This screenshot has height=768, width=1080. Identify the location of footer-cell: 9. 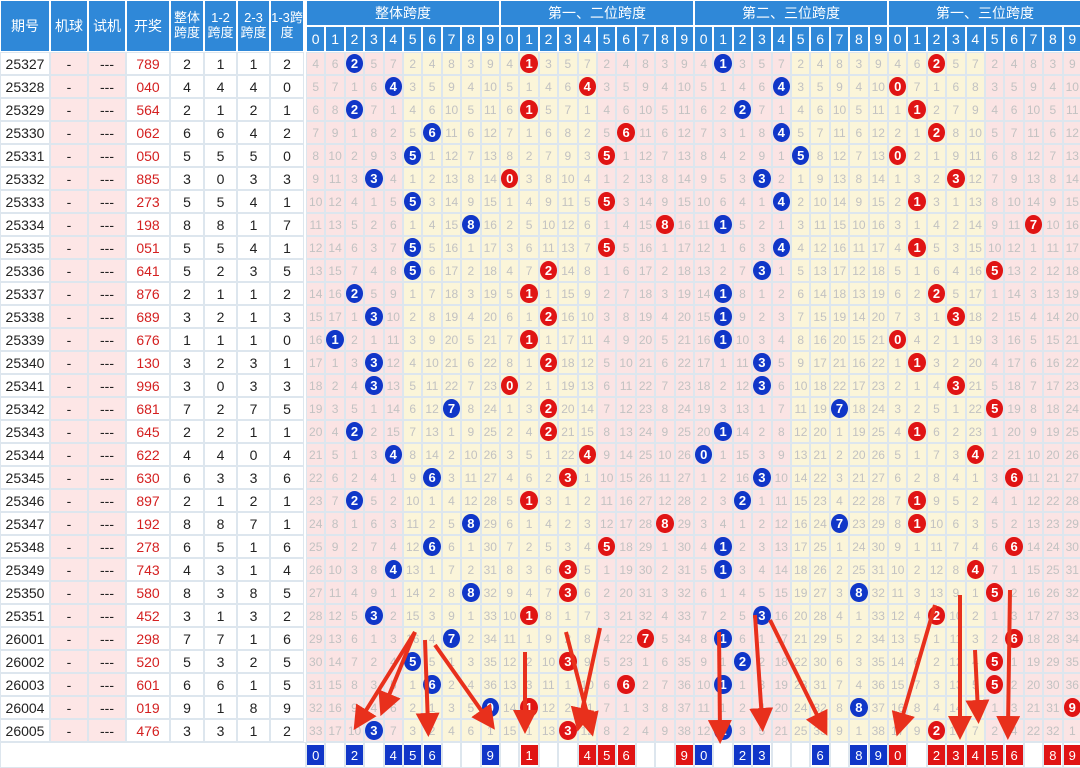
(684, 755).